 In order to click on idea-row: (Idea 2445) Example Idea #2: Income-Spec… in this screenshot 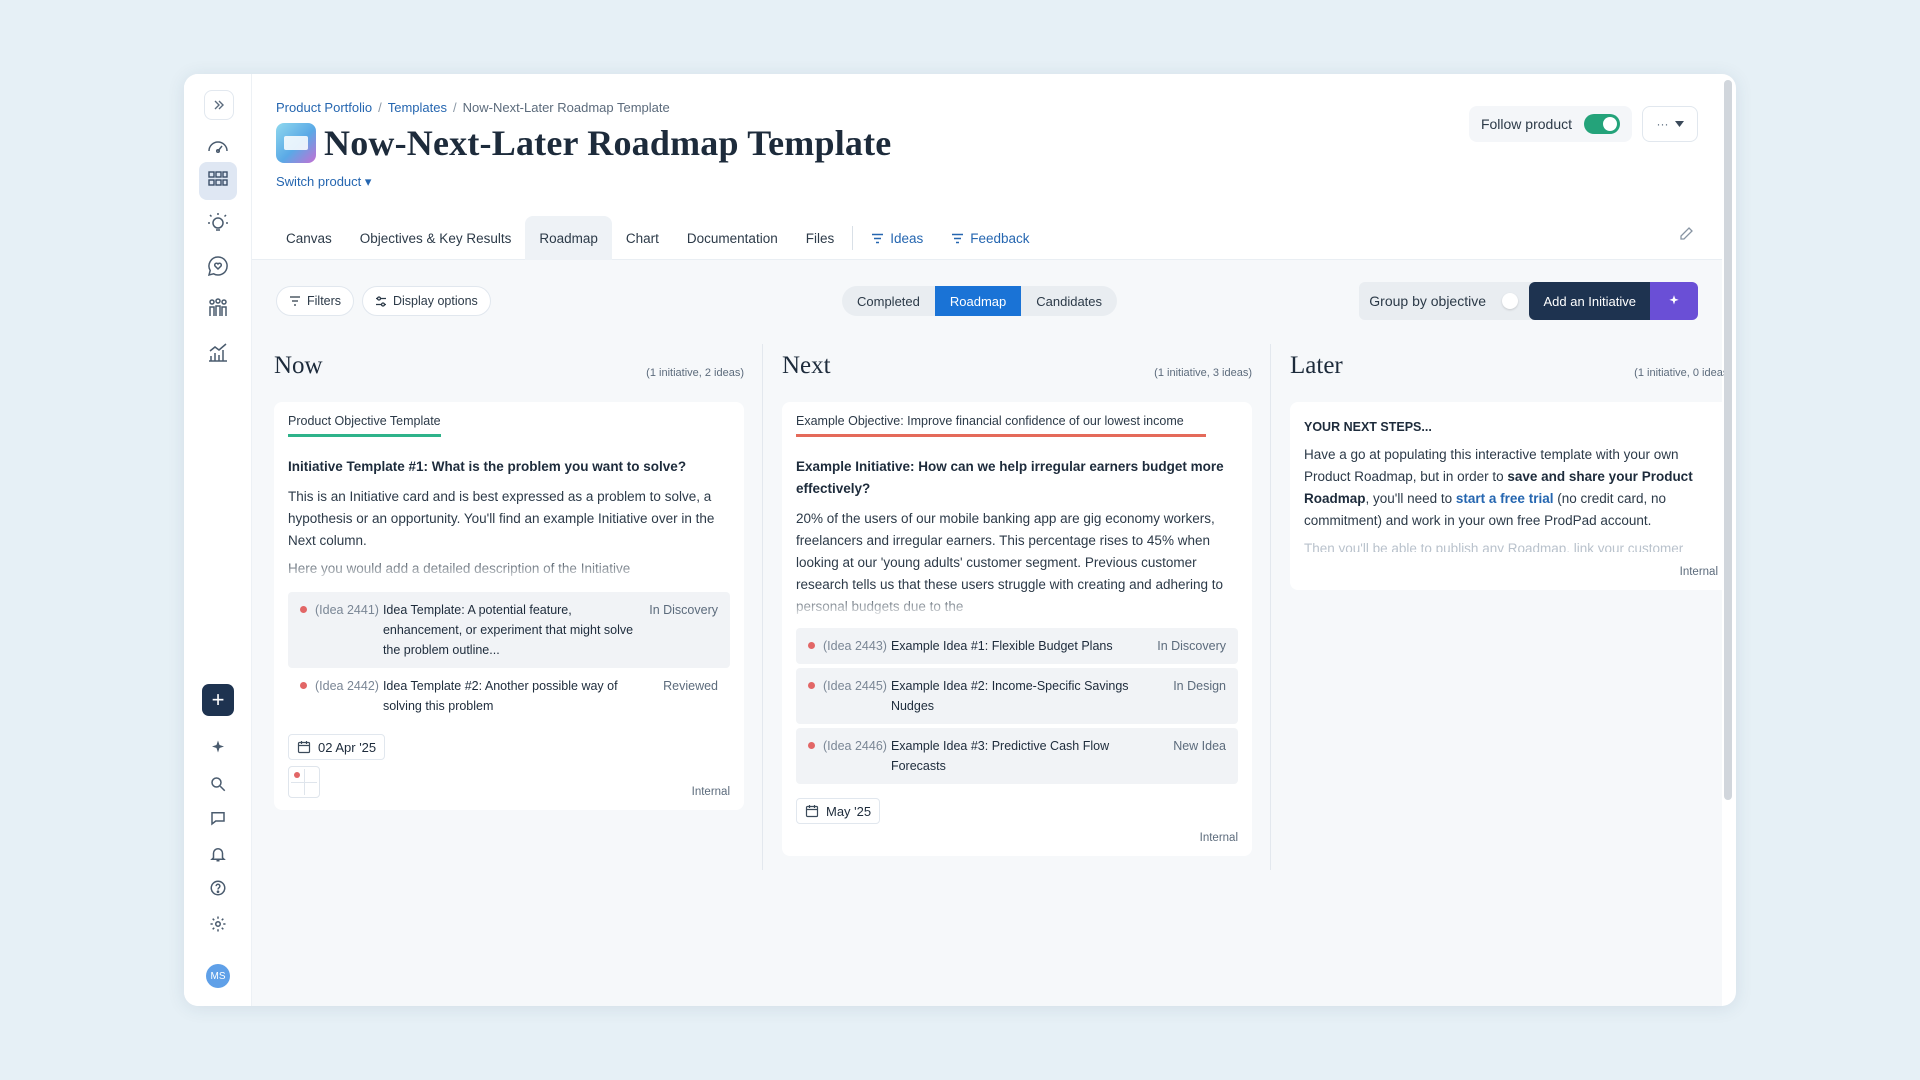, I will do `click(1017, 696)`.